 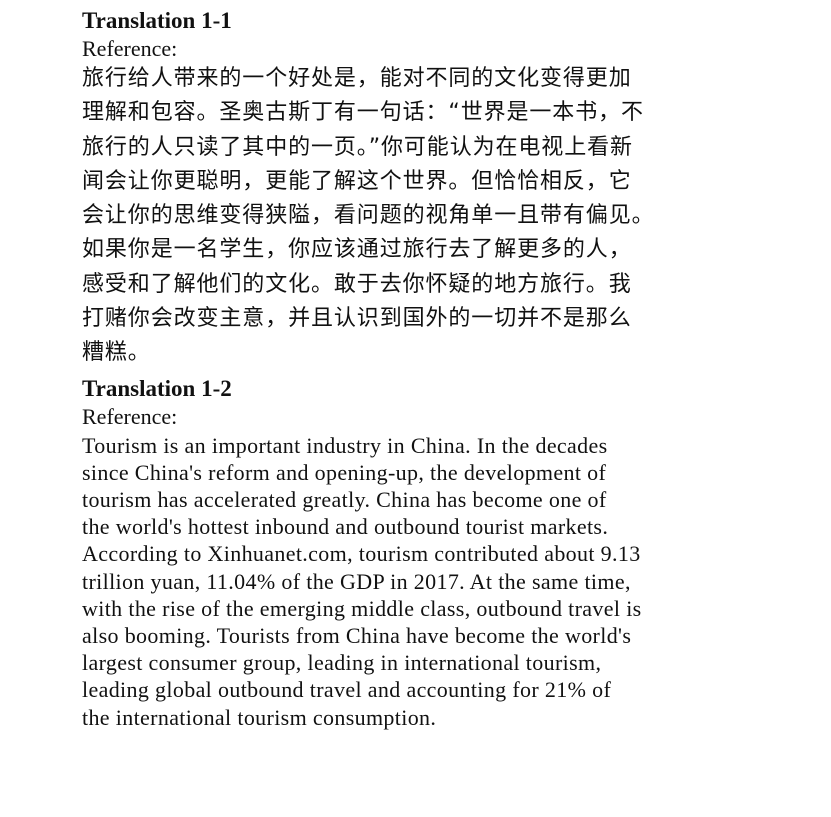 What do you see at coordinates (157, 388) in the screenshot?
I see `section-title-translation-1-2: Translation 1-2` at bounding box center [157, 388].